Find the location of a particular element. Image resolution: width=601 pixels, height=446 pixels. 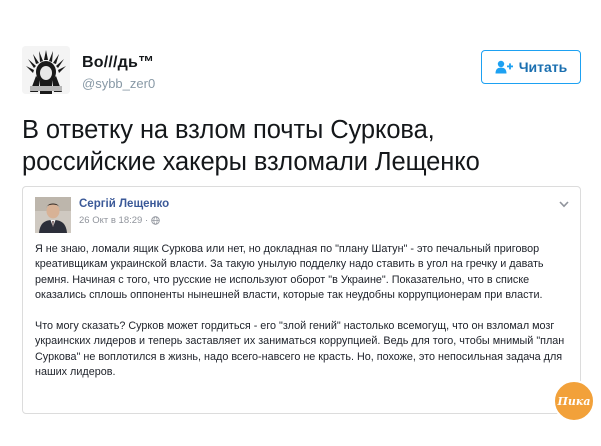

post-meta: 26 Окт в 18:29 · is located at coordinates (119, 220).